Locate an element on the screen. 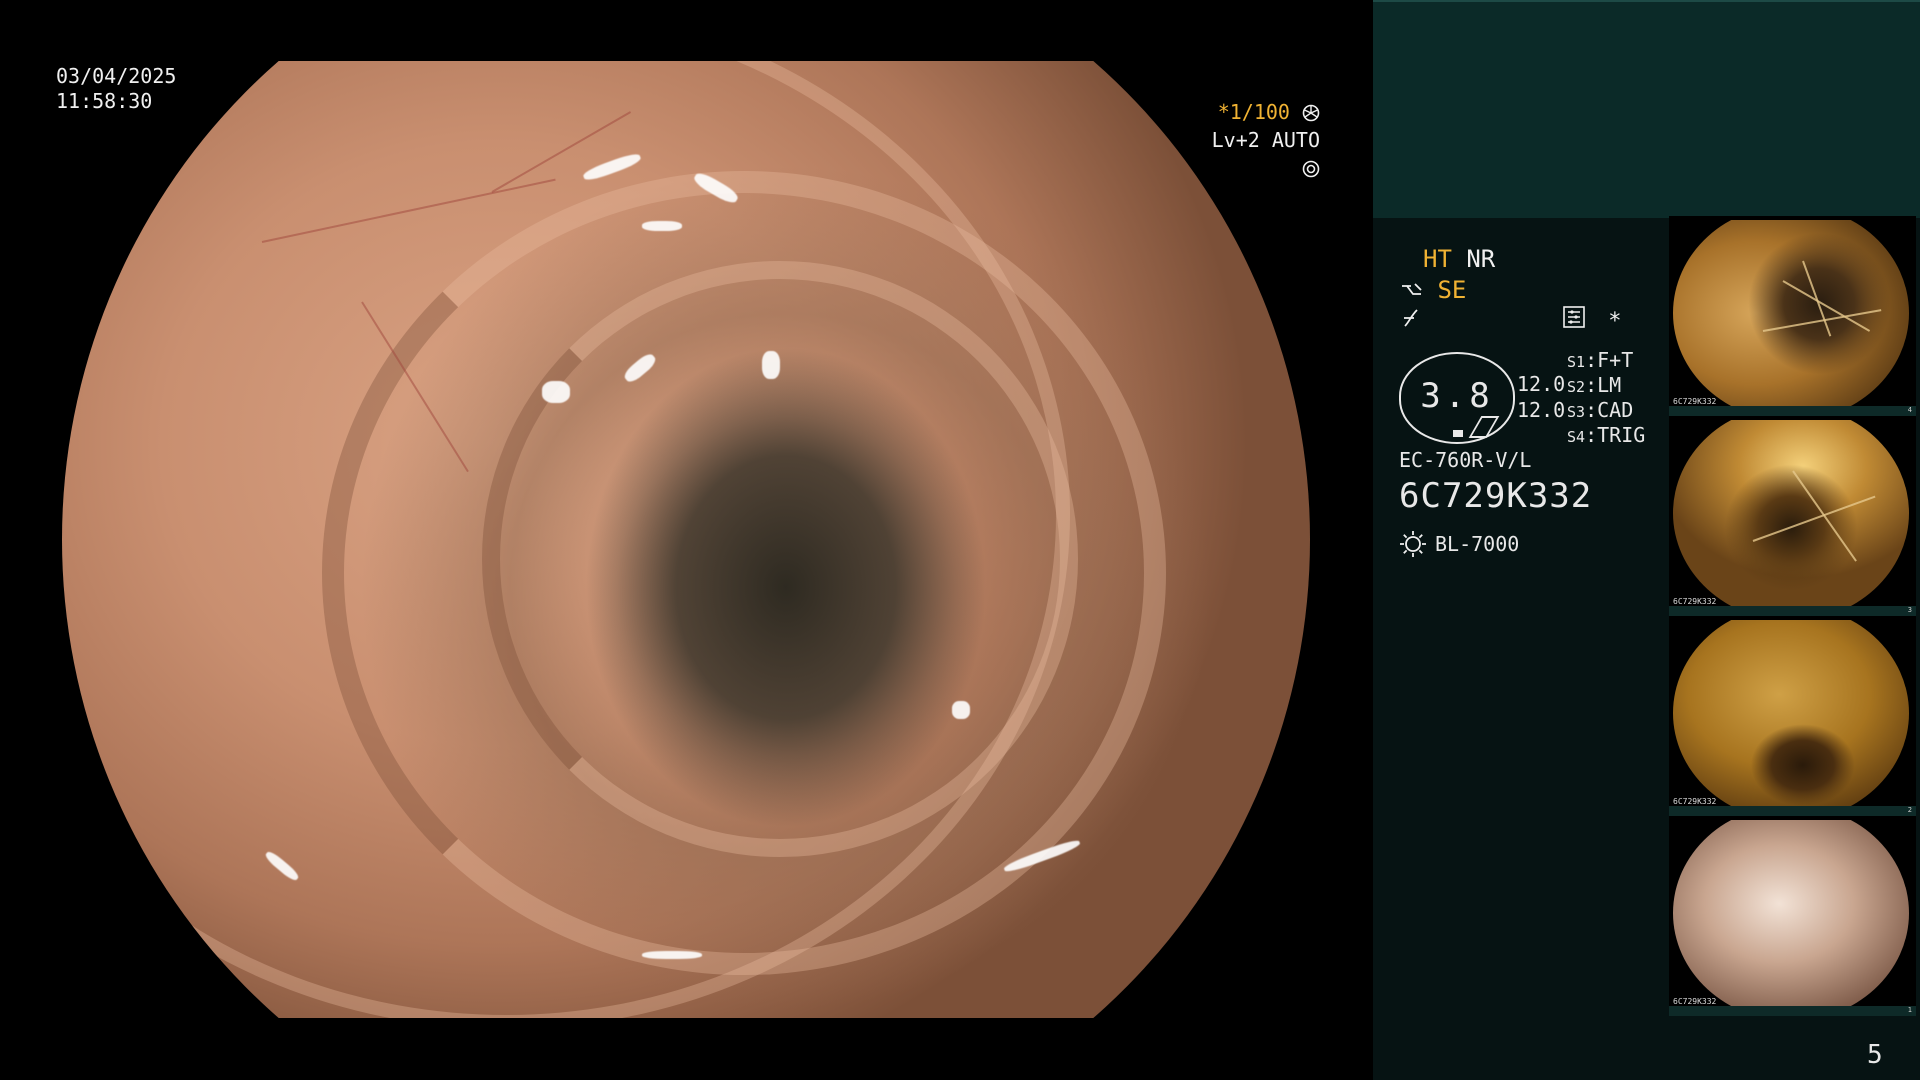 Image resolution: width=1920 pixels, height=1080 pixels. datetime-display: 03/04/2025 11:58:30 is located at coordinates (116, 89).